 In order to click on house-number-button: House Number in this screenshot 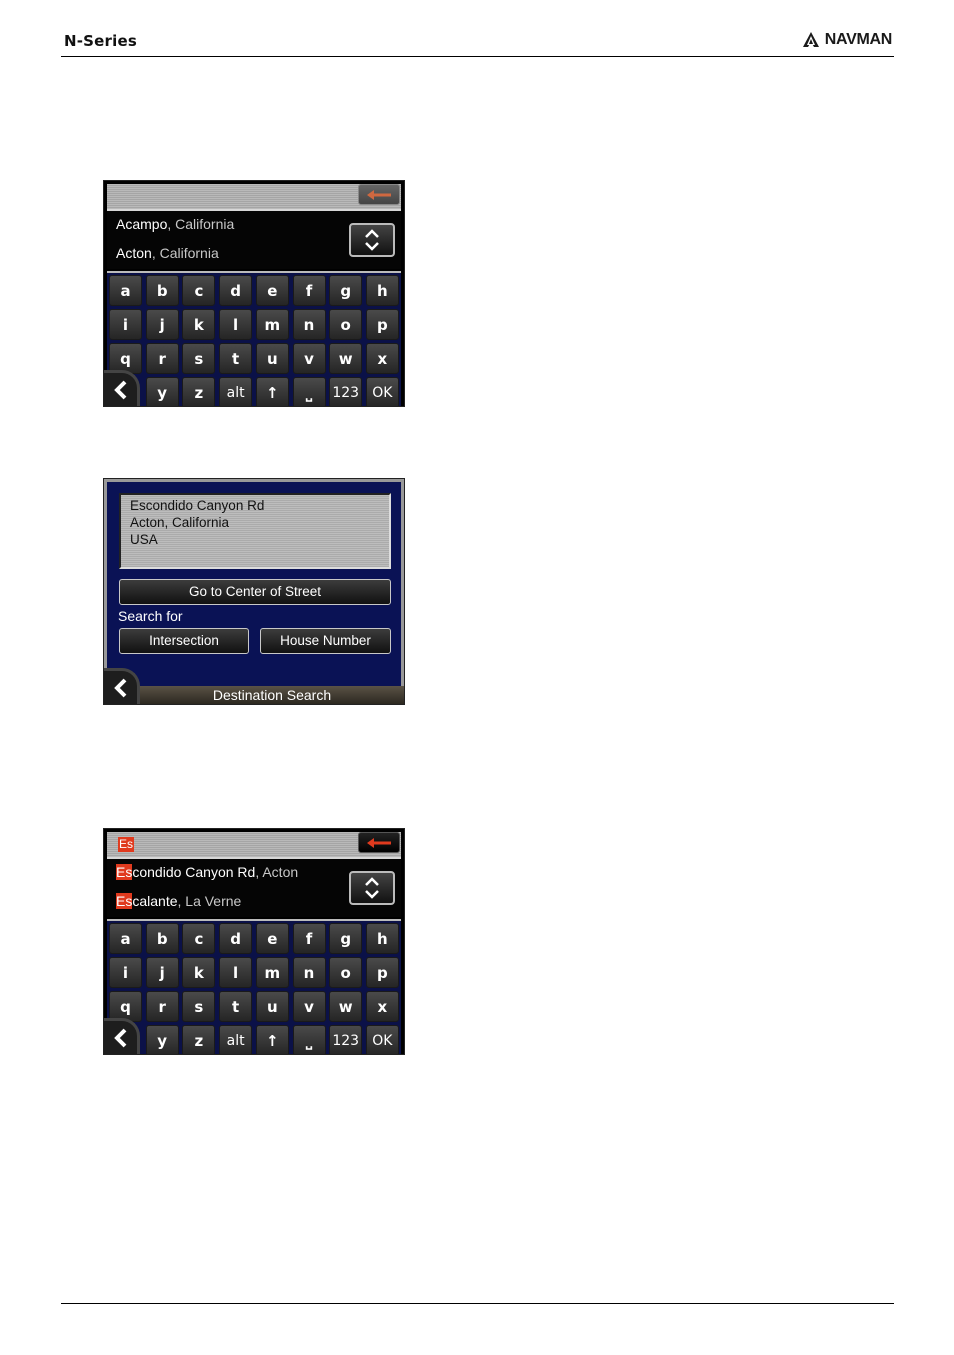, I will do `click(325, 641)`.